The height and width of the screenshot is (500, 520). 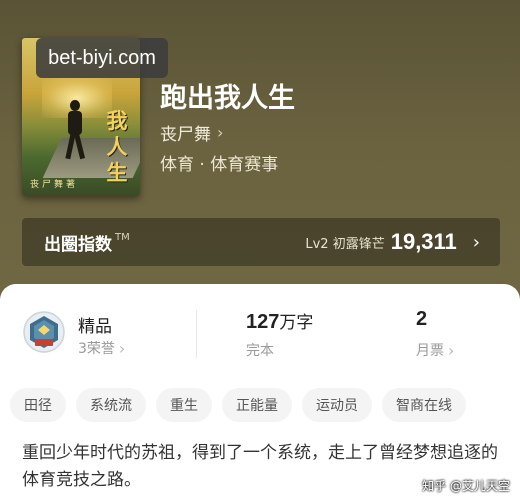 I want to click on monthly-ticket-count: 2, so click(x=422, y=319).